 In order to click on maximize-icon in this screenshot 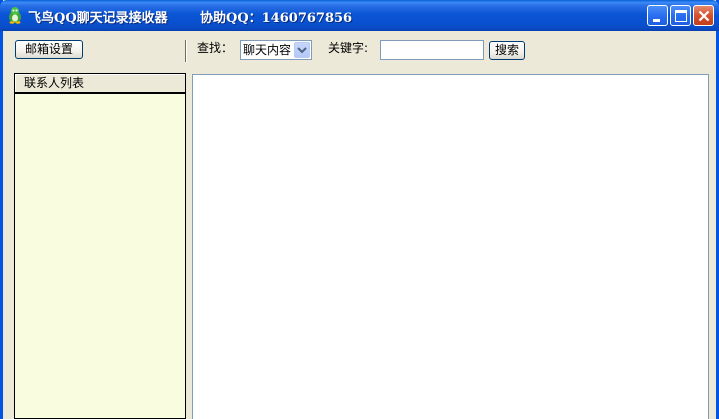, I will do `click(681, 16)`.